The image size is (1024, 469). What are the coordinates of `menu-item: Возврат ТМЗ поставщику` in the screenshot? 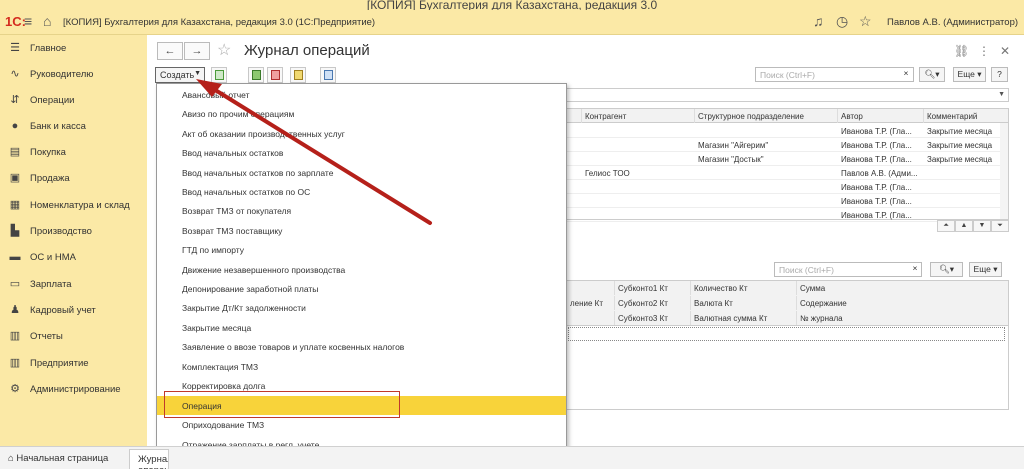 It's located at (361, 230).